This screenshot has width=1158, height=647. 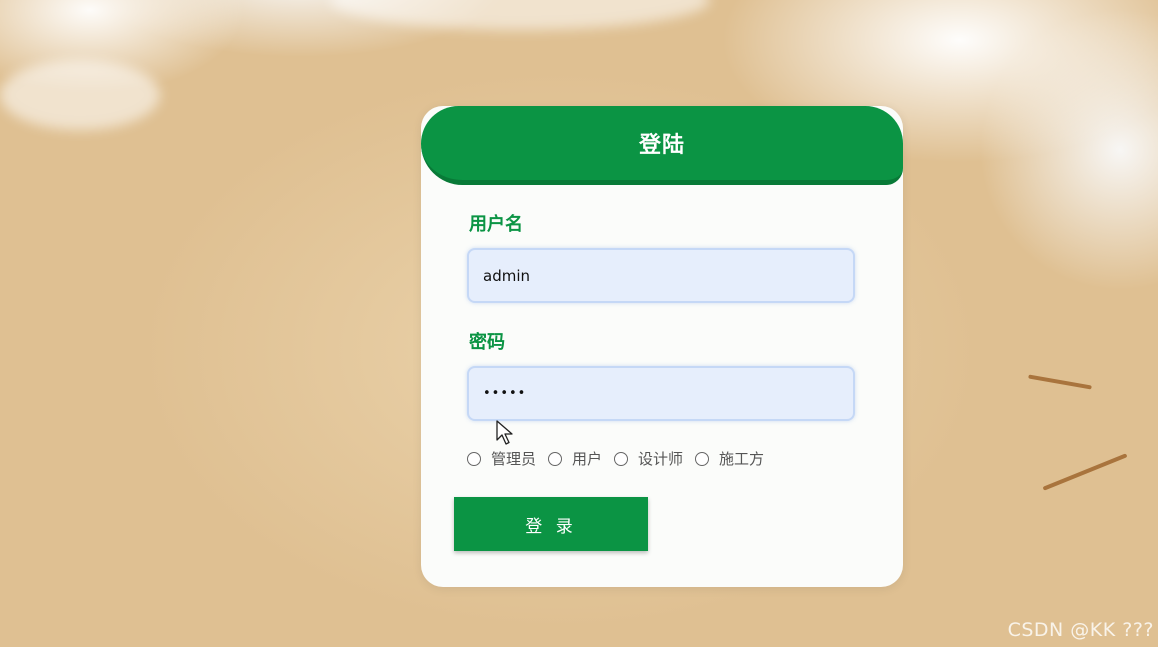 I want to click on role-label: 用户, so click(x=587, y=459).